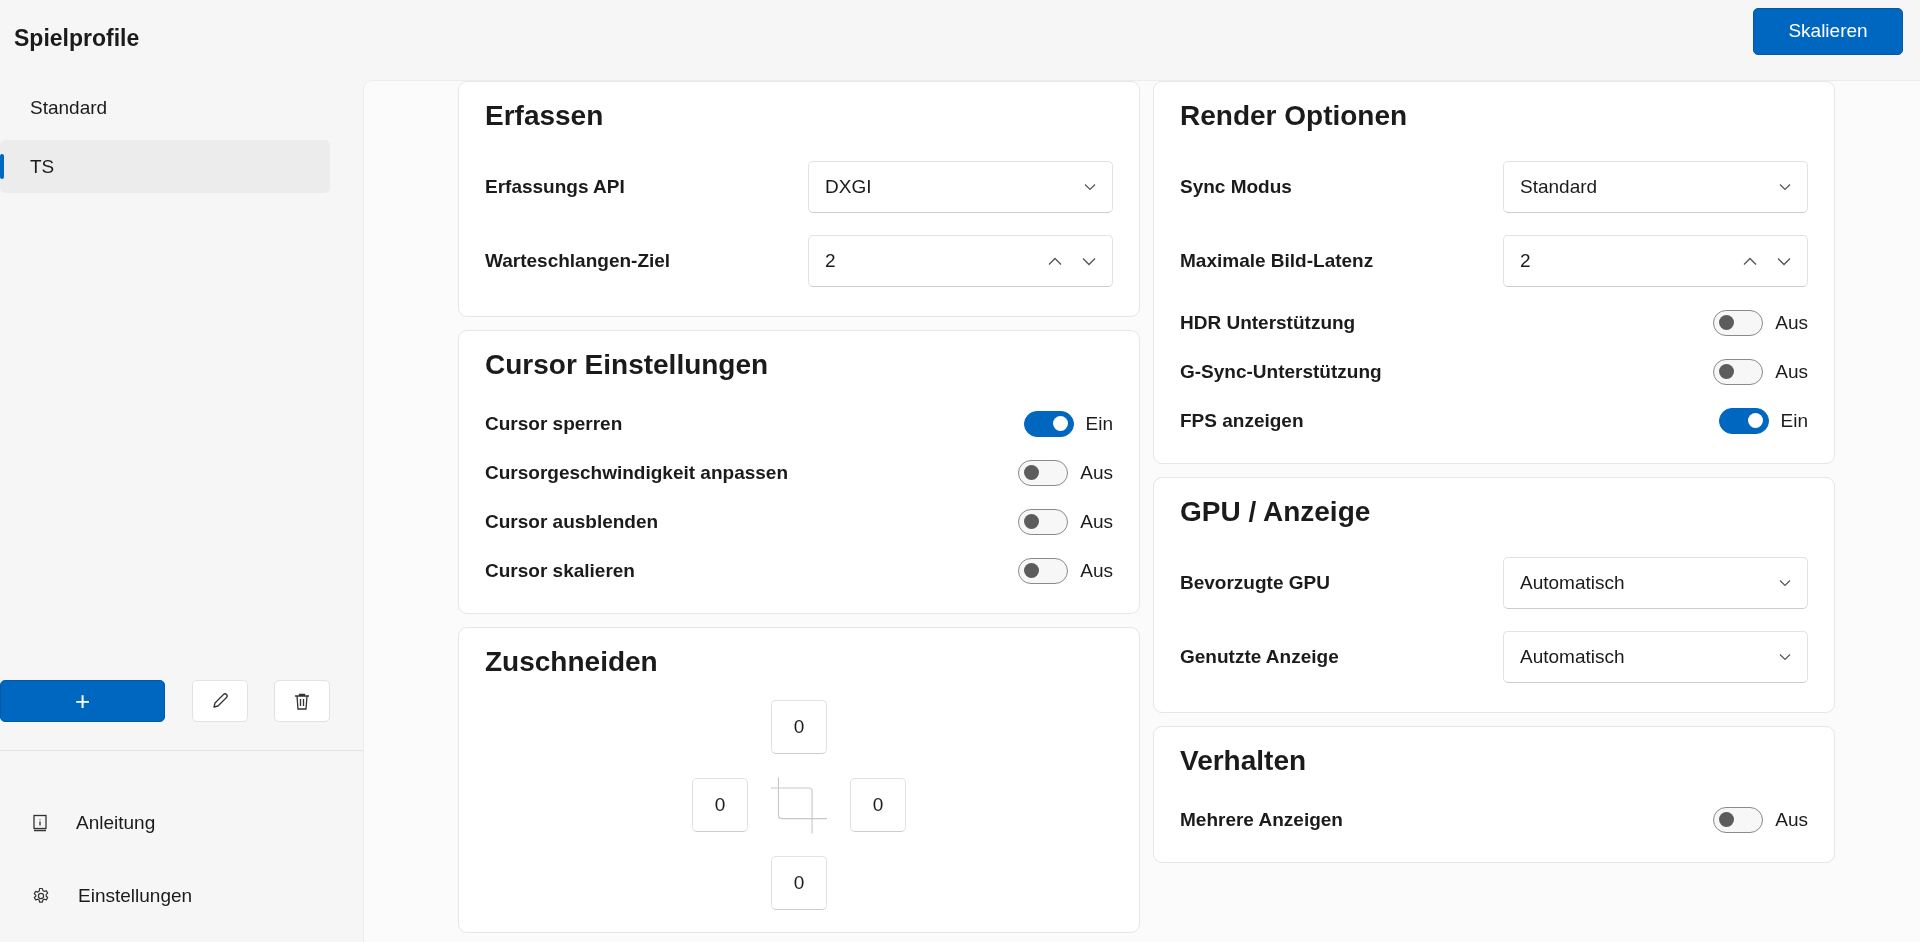  Describe the element at coordinates (1255, 583) in the screenshot. I see `setting-label: Bevorzugte GPU` at that location.